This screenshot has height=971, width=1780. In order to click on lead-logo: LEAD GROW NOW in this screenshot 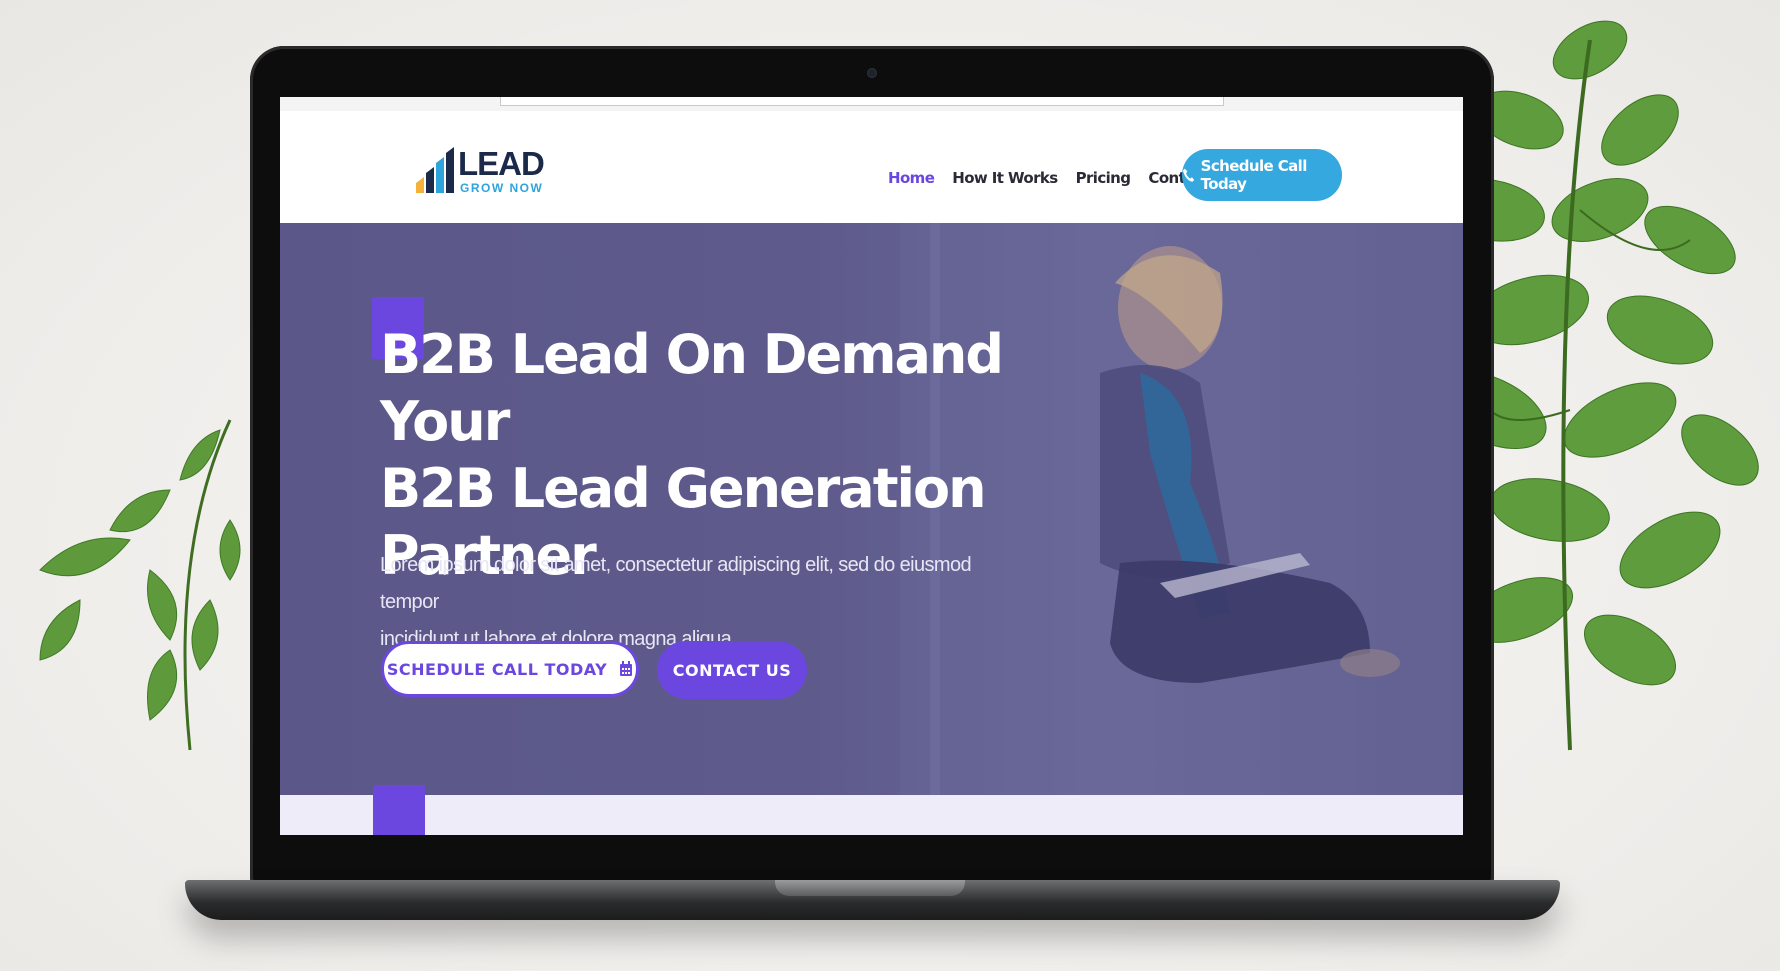, I will do `click(479, 169)`.